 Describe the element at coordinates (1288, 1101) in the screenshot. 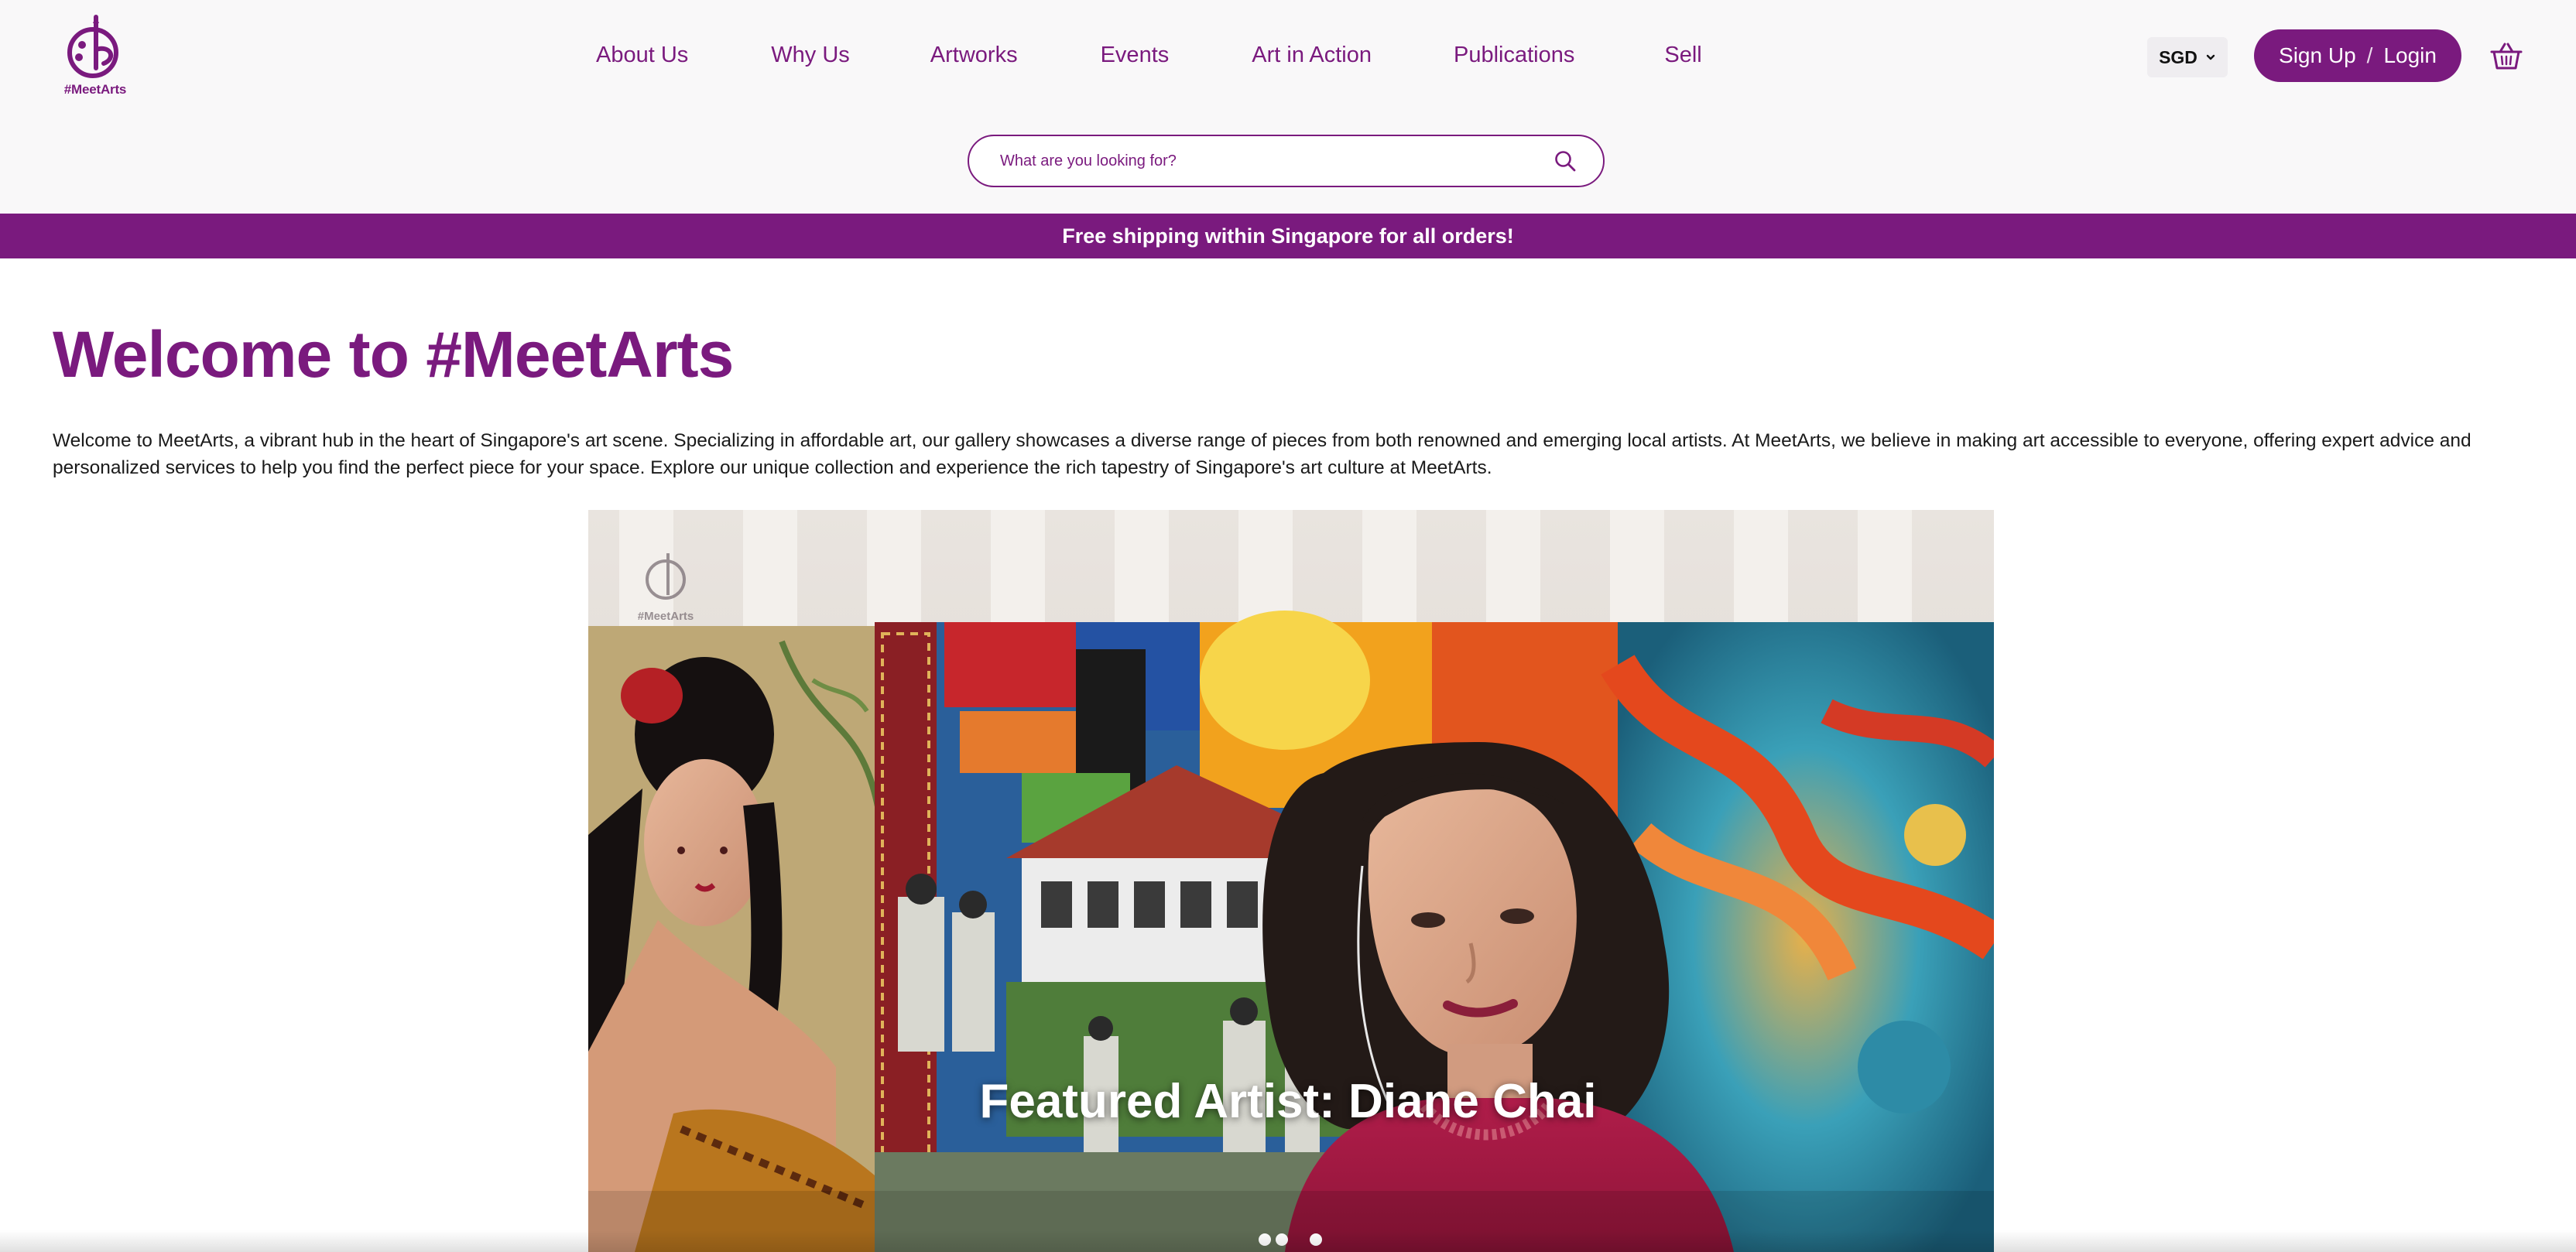

I see `hero-caption: Featured Artist: Diane Chai` at that location.